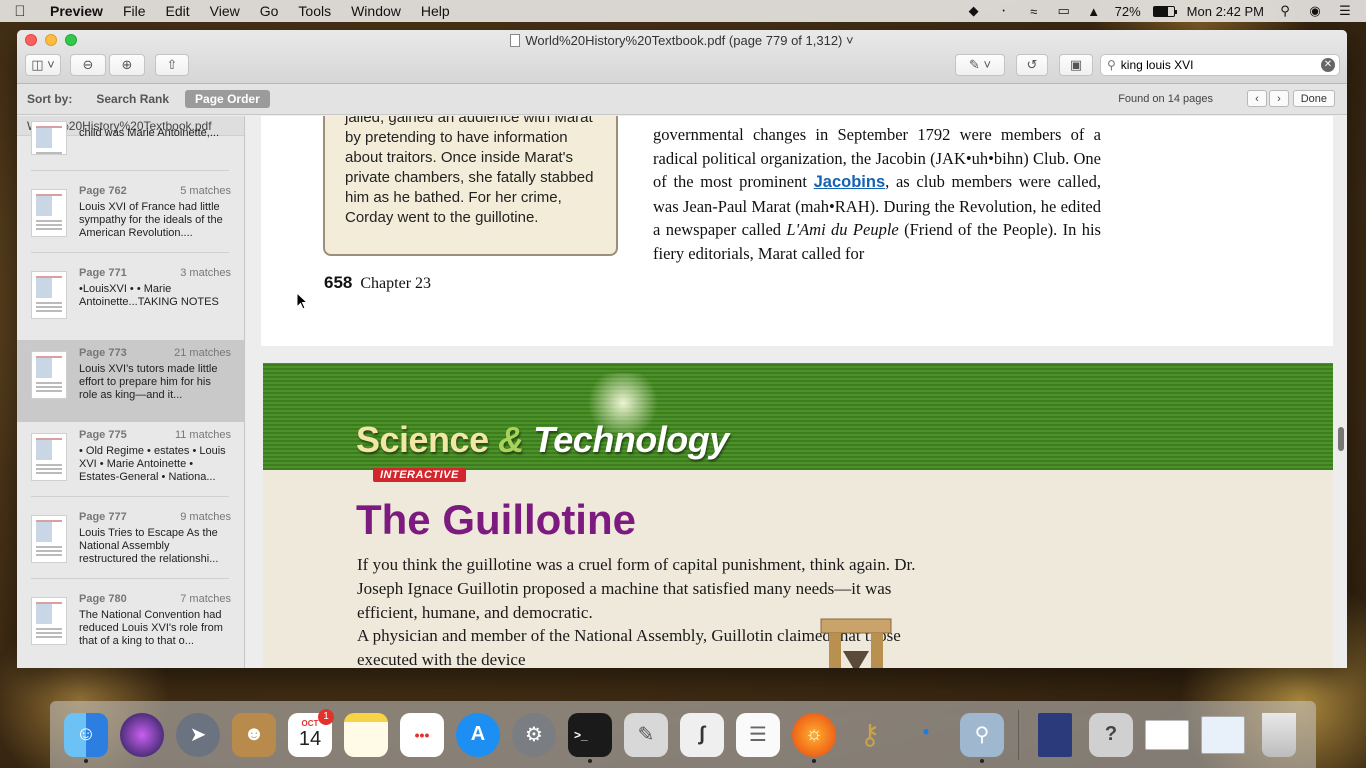  Describe the element at coordinates (534, 735) in the screenshot. I see `dock-system-preferences: ⚙` at that location.